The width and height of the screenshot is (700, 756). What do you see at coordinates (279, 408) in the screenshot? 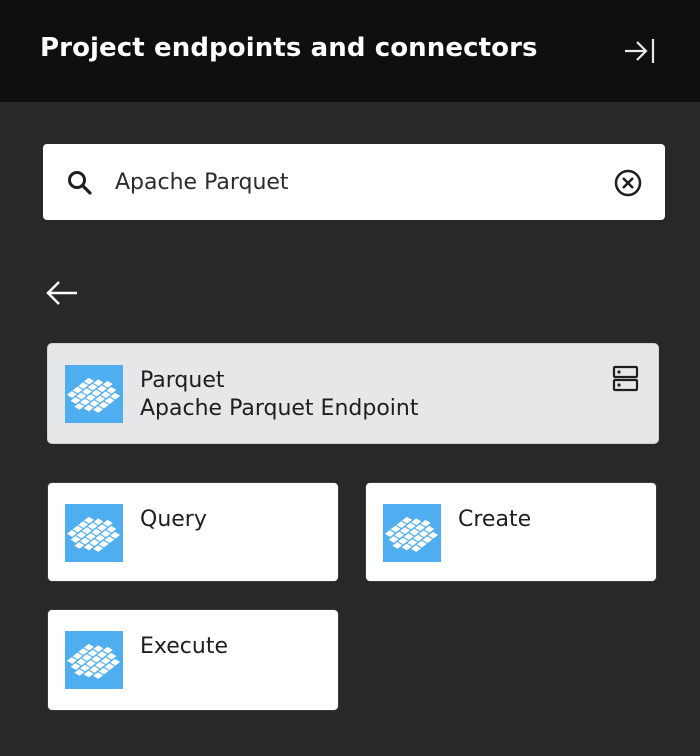
I see `endpoint-subtitle: Apache Parquet Endpoint` at bounding box center [279, 408].